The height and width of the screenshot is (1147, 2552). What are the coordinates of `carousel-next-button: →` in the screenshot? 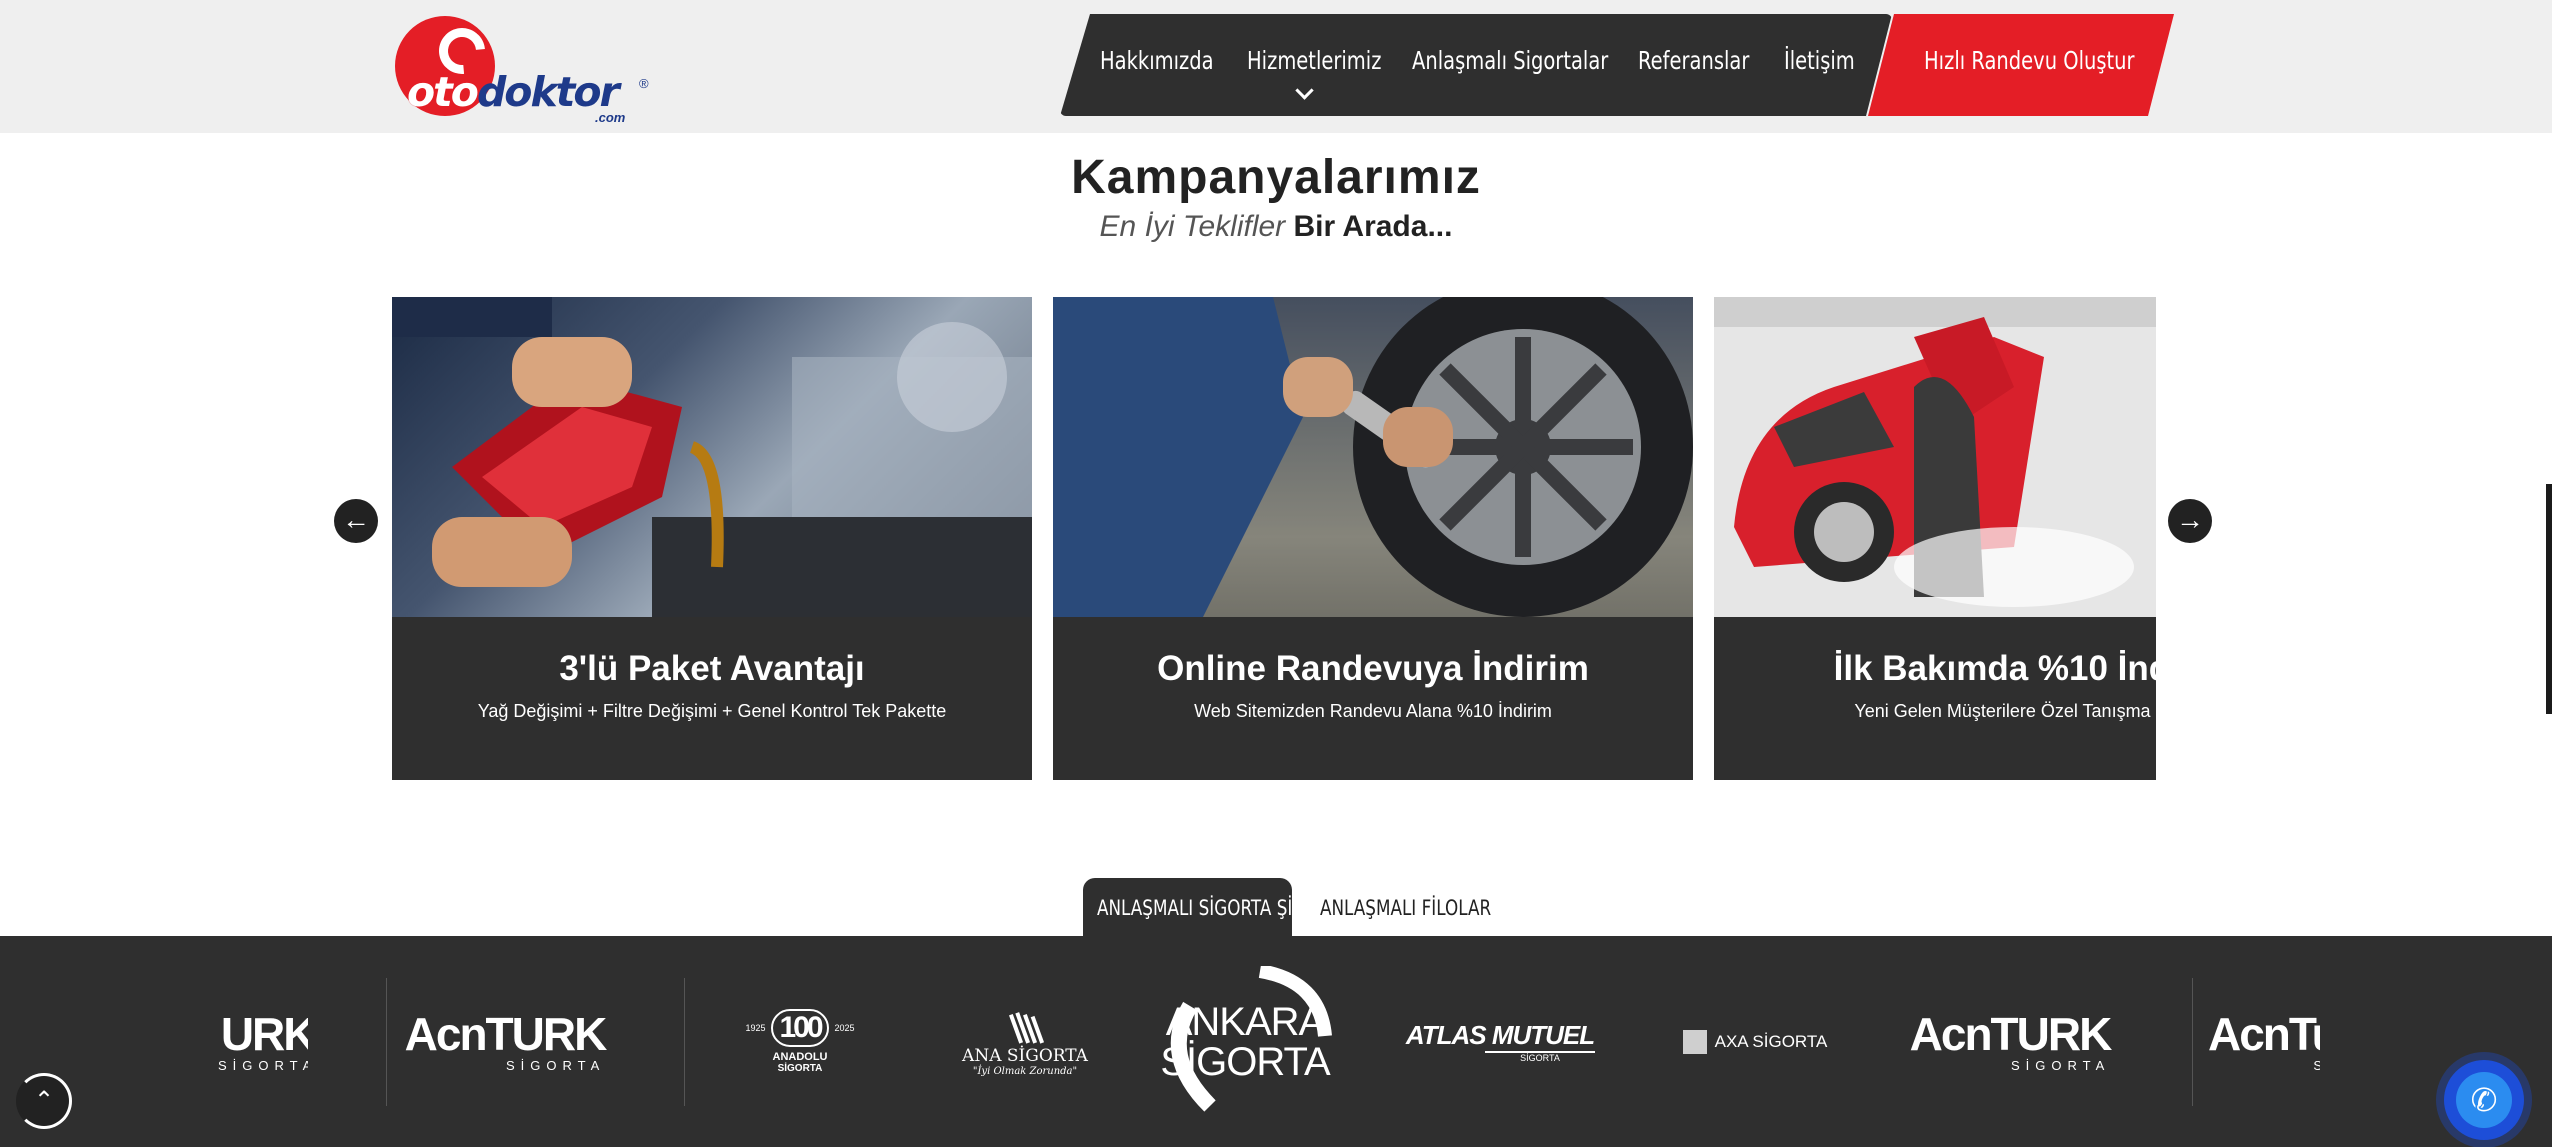 It's located at (2190, 521).